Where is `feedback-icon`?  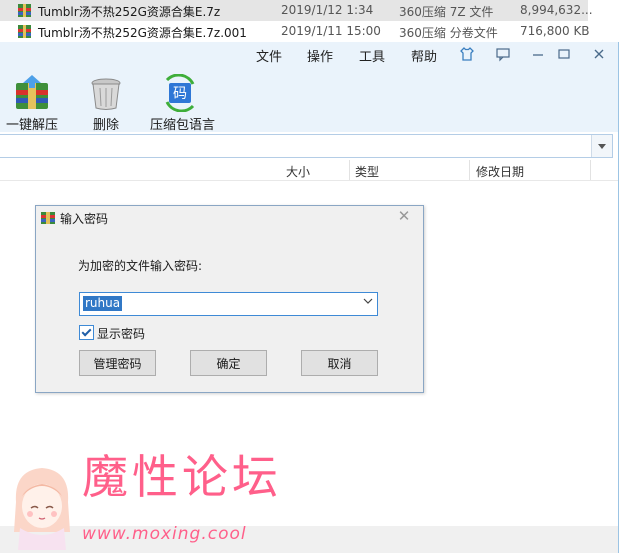 feedback-icon is located at coordinates (503, 54).